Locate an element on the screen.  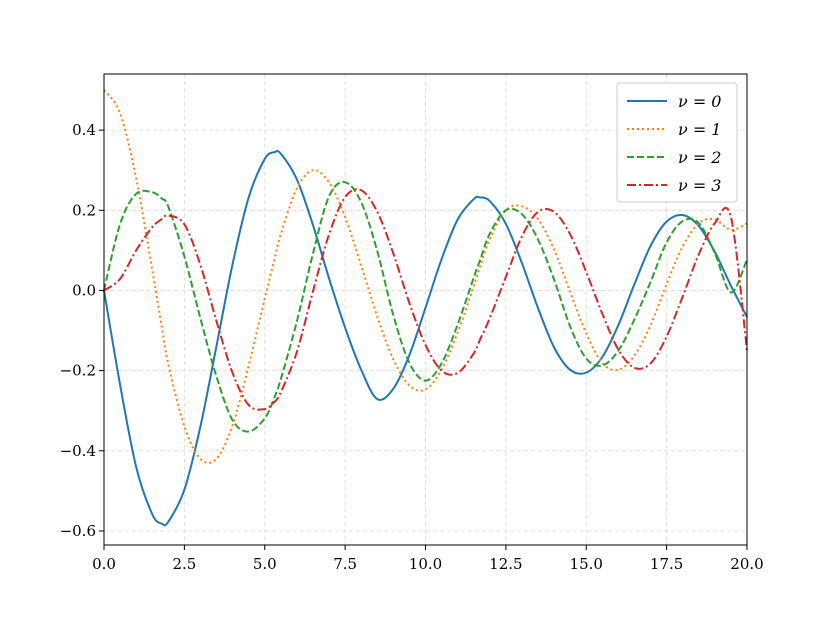
legend-label-nu-1: ν = 1 is located at coordinates (699, 129).